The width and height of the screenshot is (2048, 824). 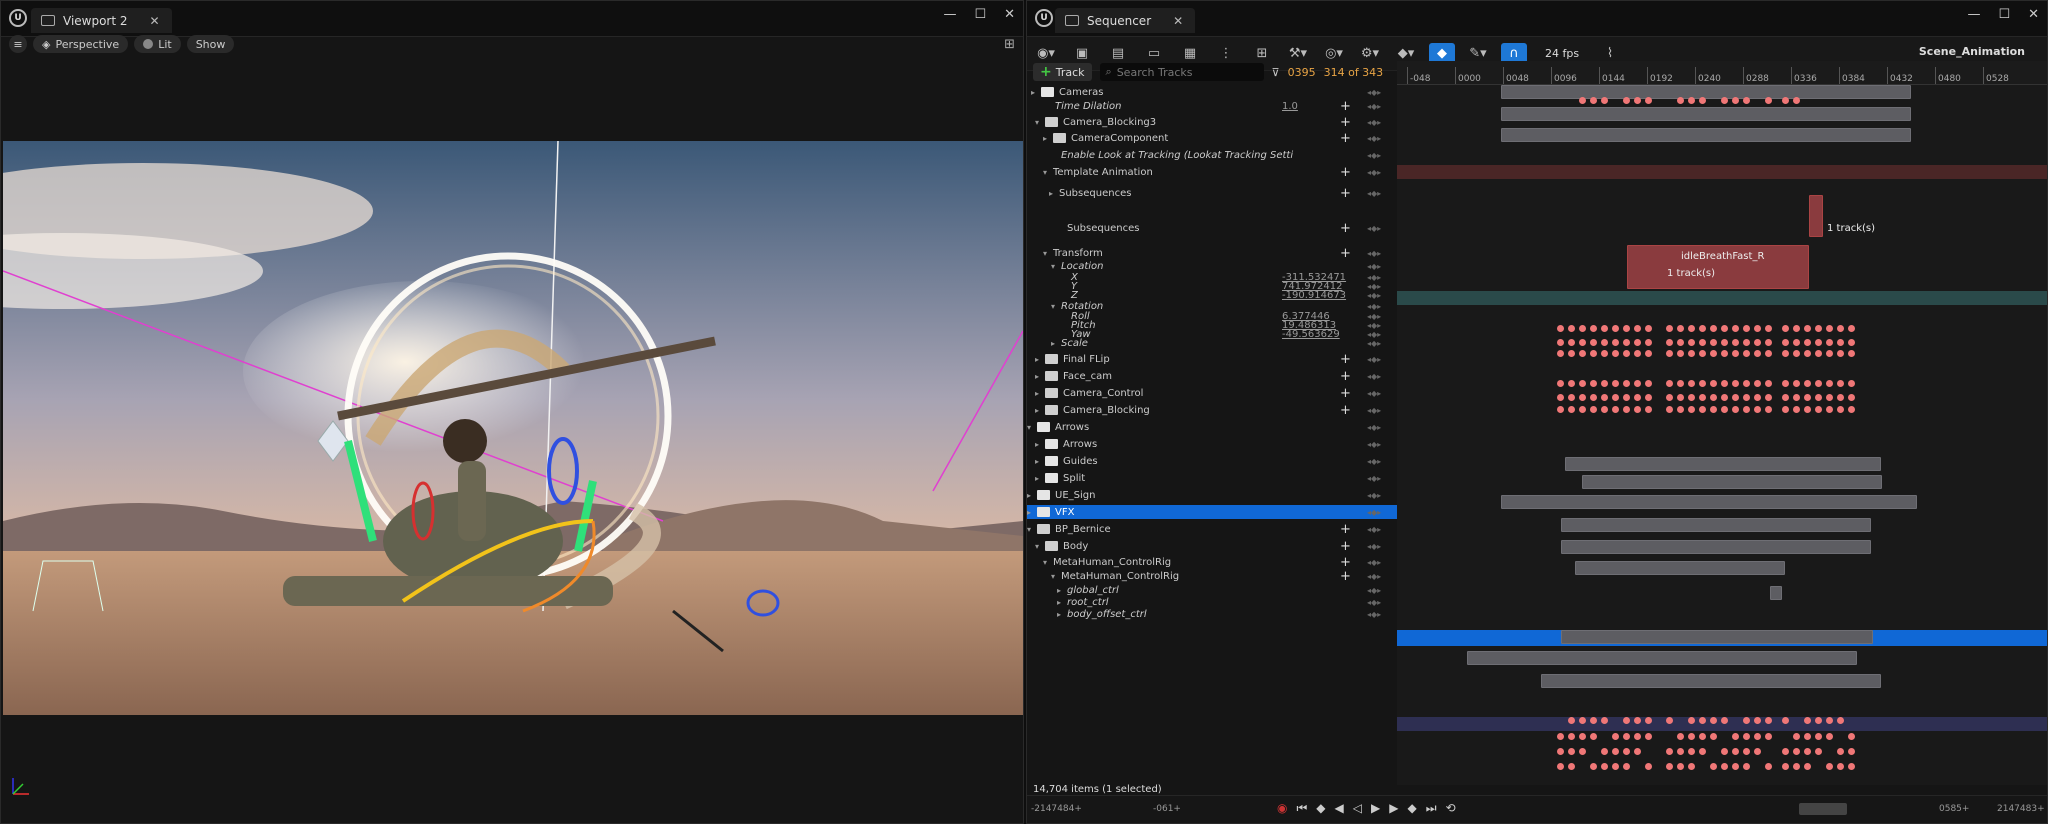 I want to click on range-end: 2147483+, so click(x=2021, y=809).